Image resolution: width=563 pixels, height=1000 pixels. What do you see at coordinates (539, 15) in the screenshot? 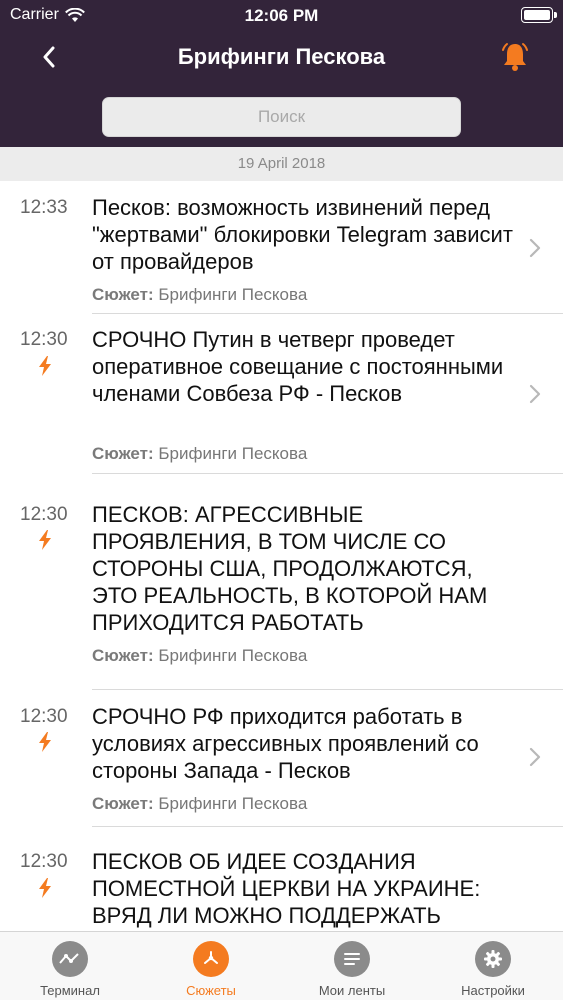
I see `battery-icon` at bounding box center [539, 15].